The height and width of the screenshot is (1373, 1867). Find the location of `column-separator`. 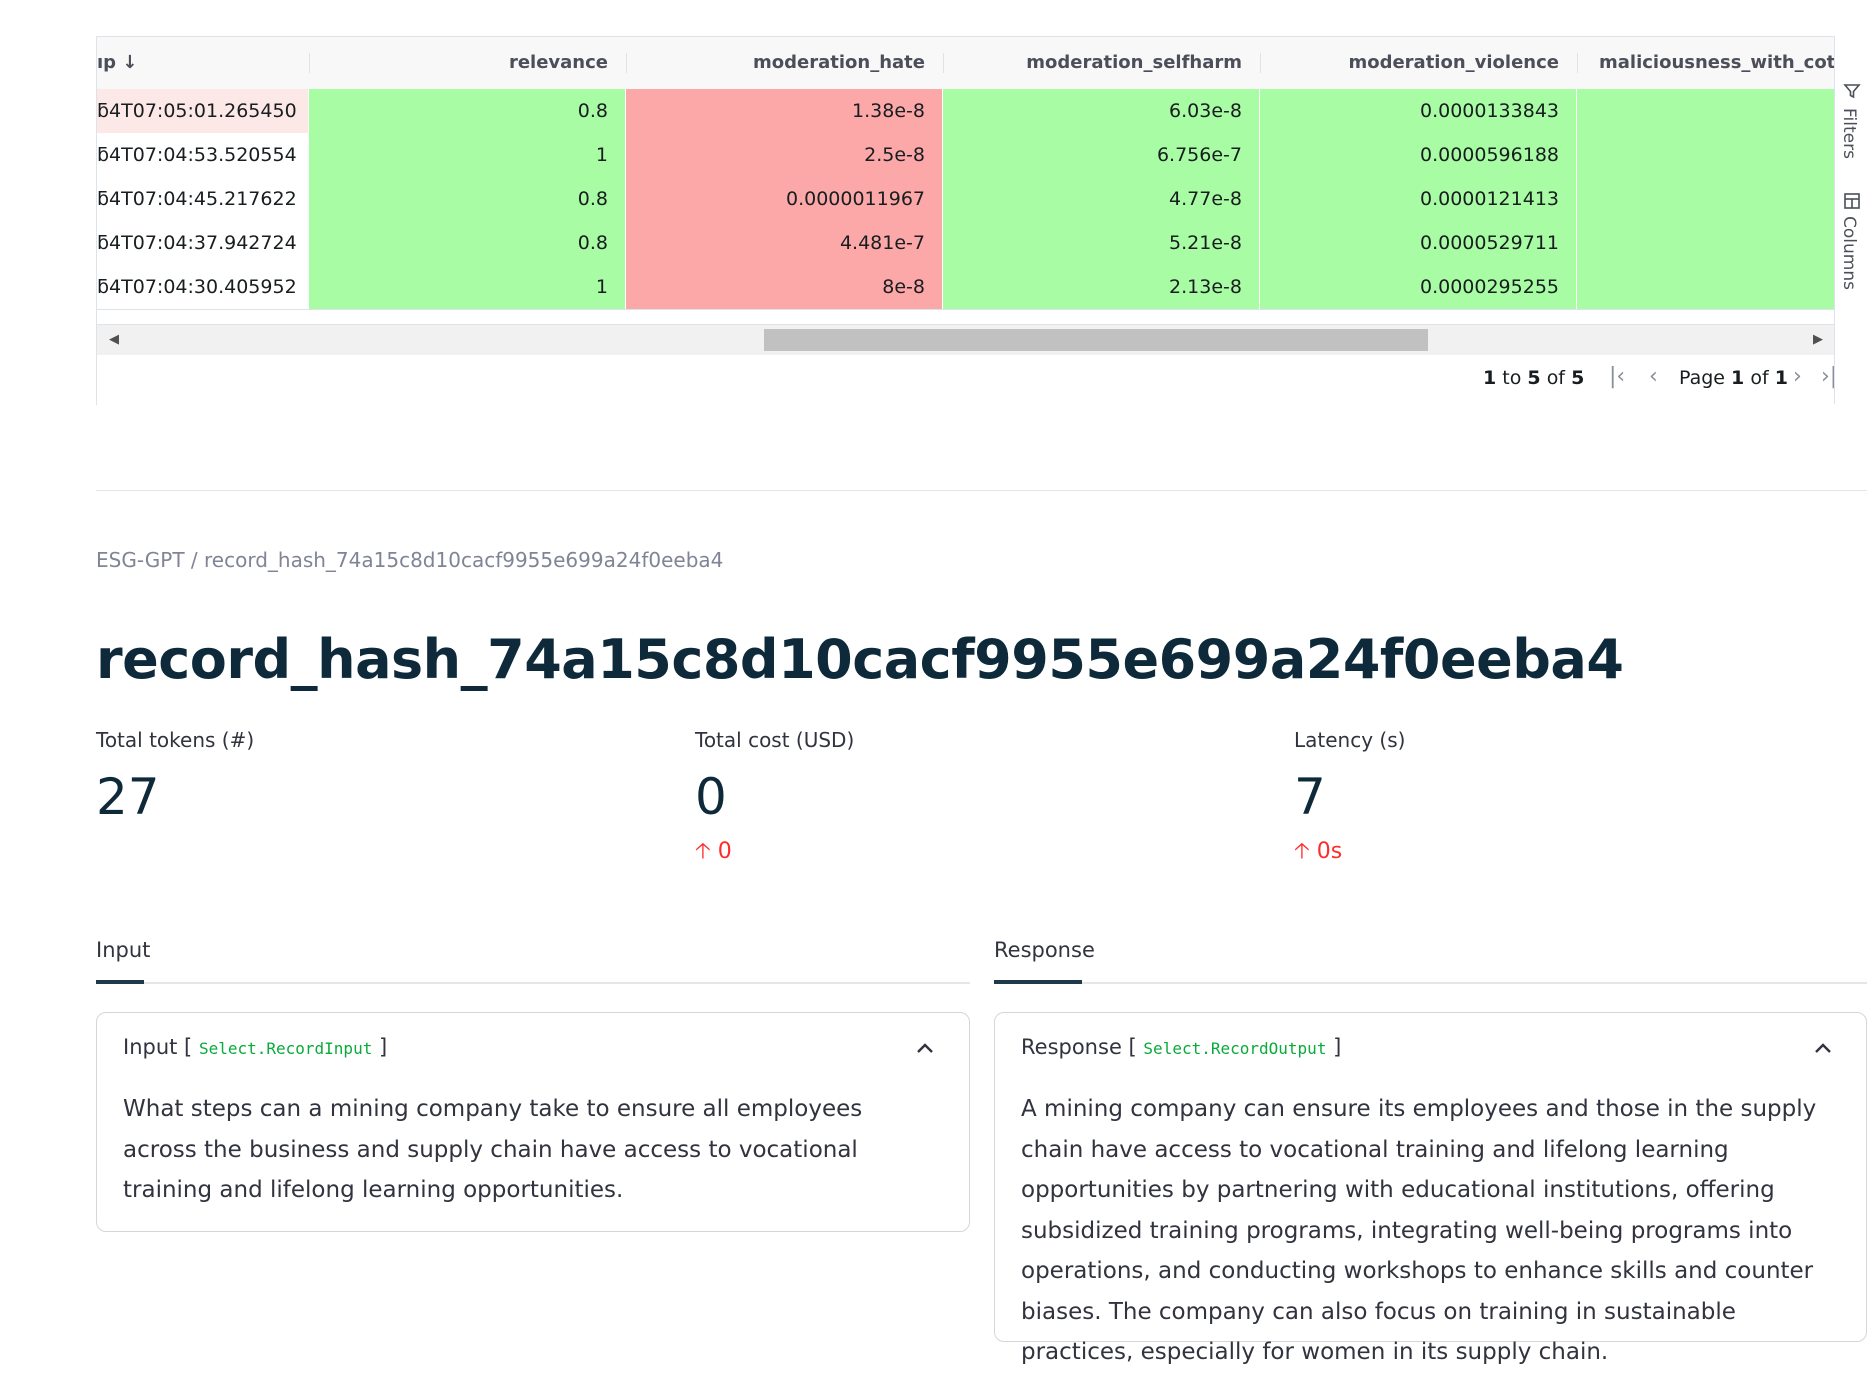

column-separator is located at coordinates (1577, 63).